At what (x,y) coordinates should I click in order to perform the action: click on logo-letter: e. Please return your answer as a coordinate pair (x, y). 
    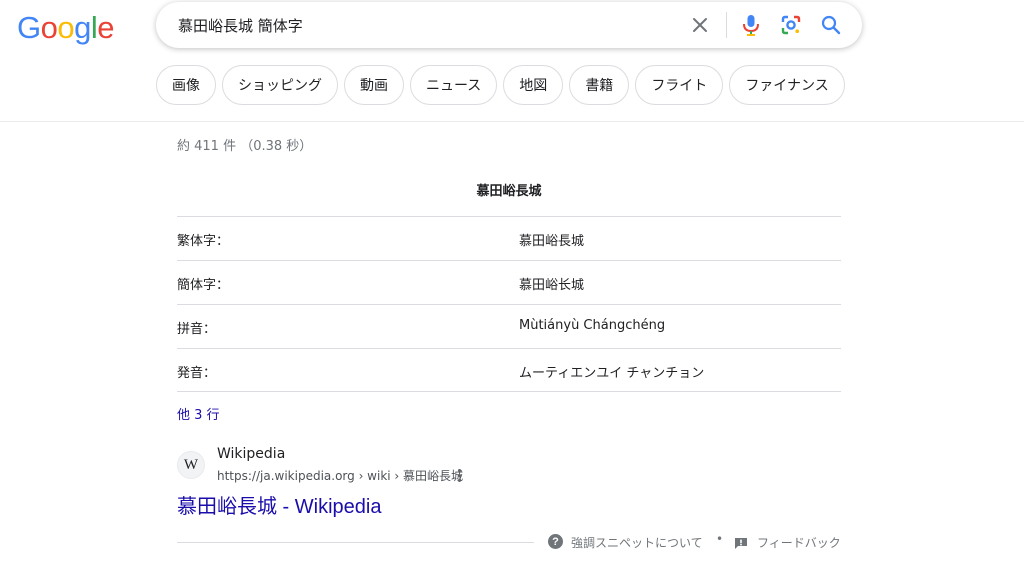
    Looking at the image, I should click on (106, 27).